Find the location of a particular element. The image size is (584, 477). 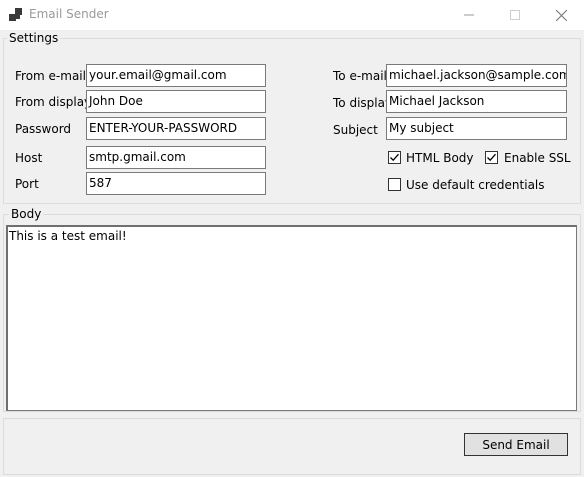

to-email-label: To e-mail is located at coordinates (360, 76).